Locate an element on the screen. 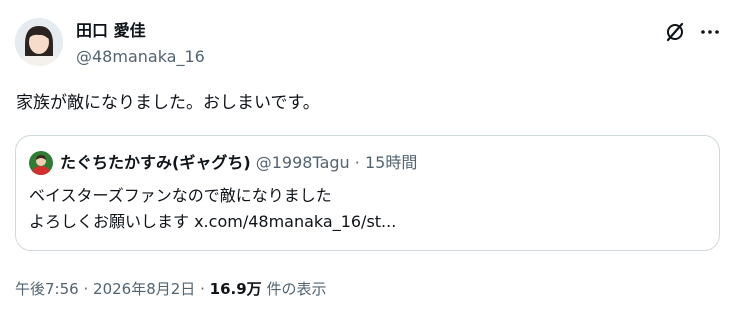 This screenshot has height=312, width=746. author-avatar-image is located at coordinates (39, 42).